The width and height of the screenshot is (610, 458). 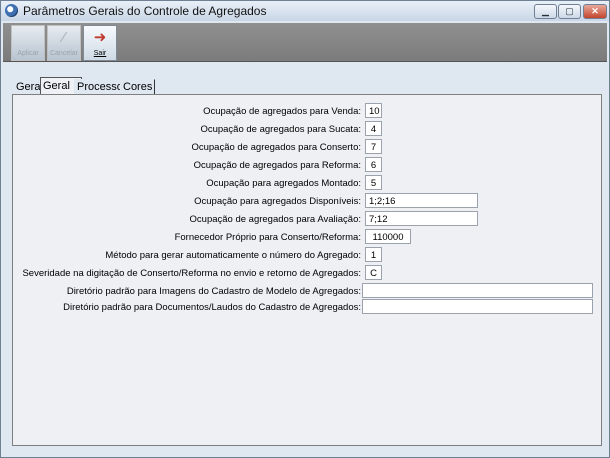 I want to click on cancel-button: ⁄ Cancelar, so click(x=64, y=43).